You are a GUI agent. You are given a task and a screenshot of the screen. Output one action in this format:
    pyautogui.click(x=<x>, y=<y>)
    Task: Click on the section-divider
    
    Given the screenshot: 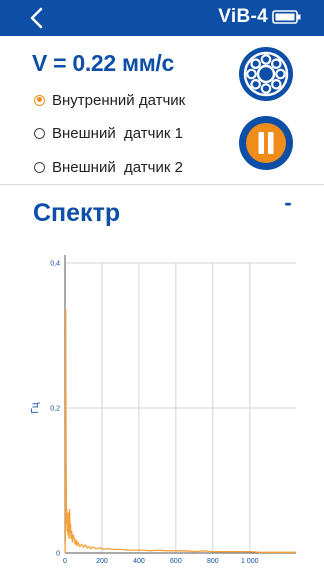 What is the action you would take?
    pyautogui.click(x=162, y=184)
    